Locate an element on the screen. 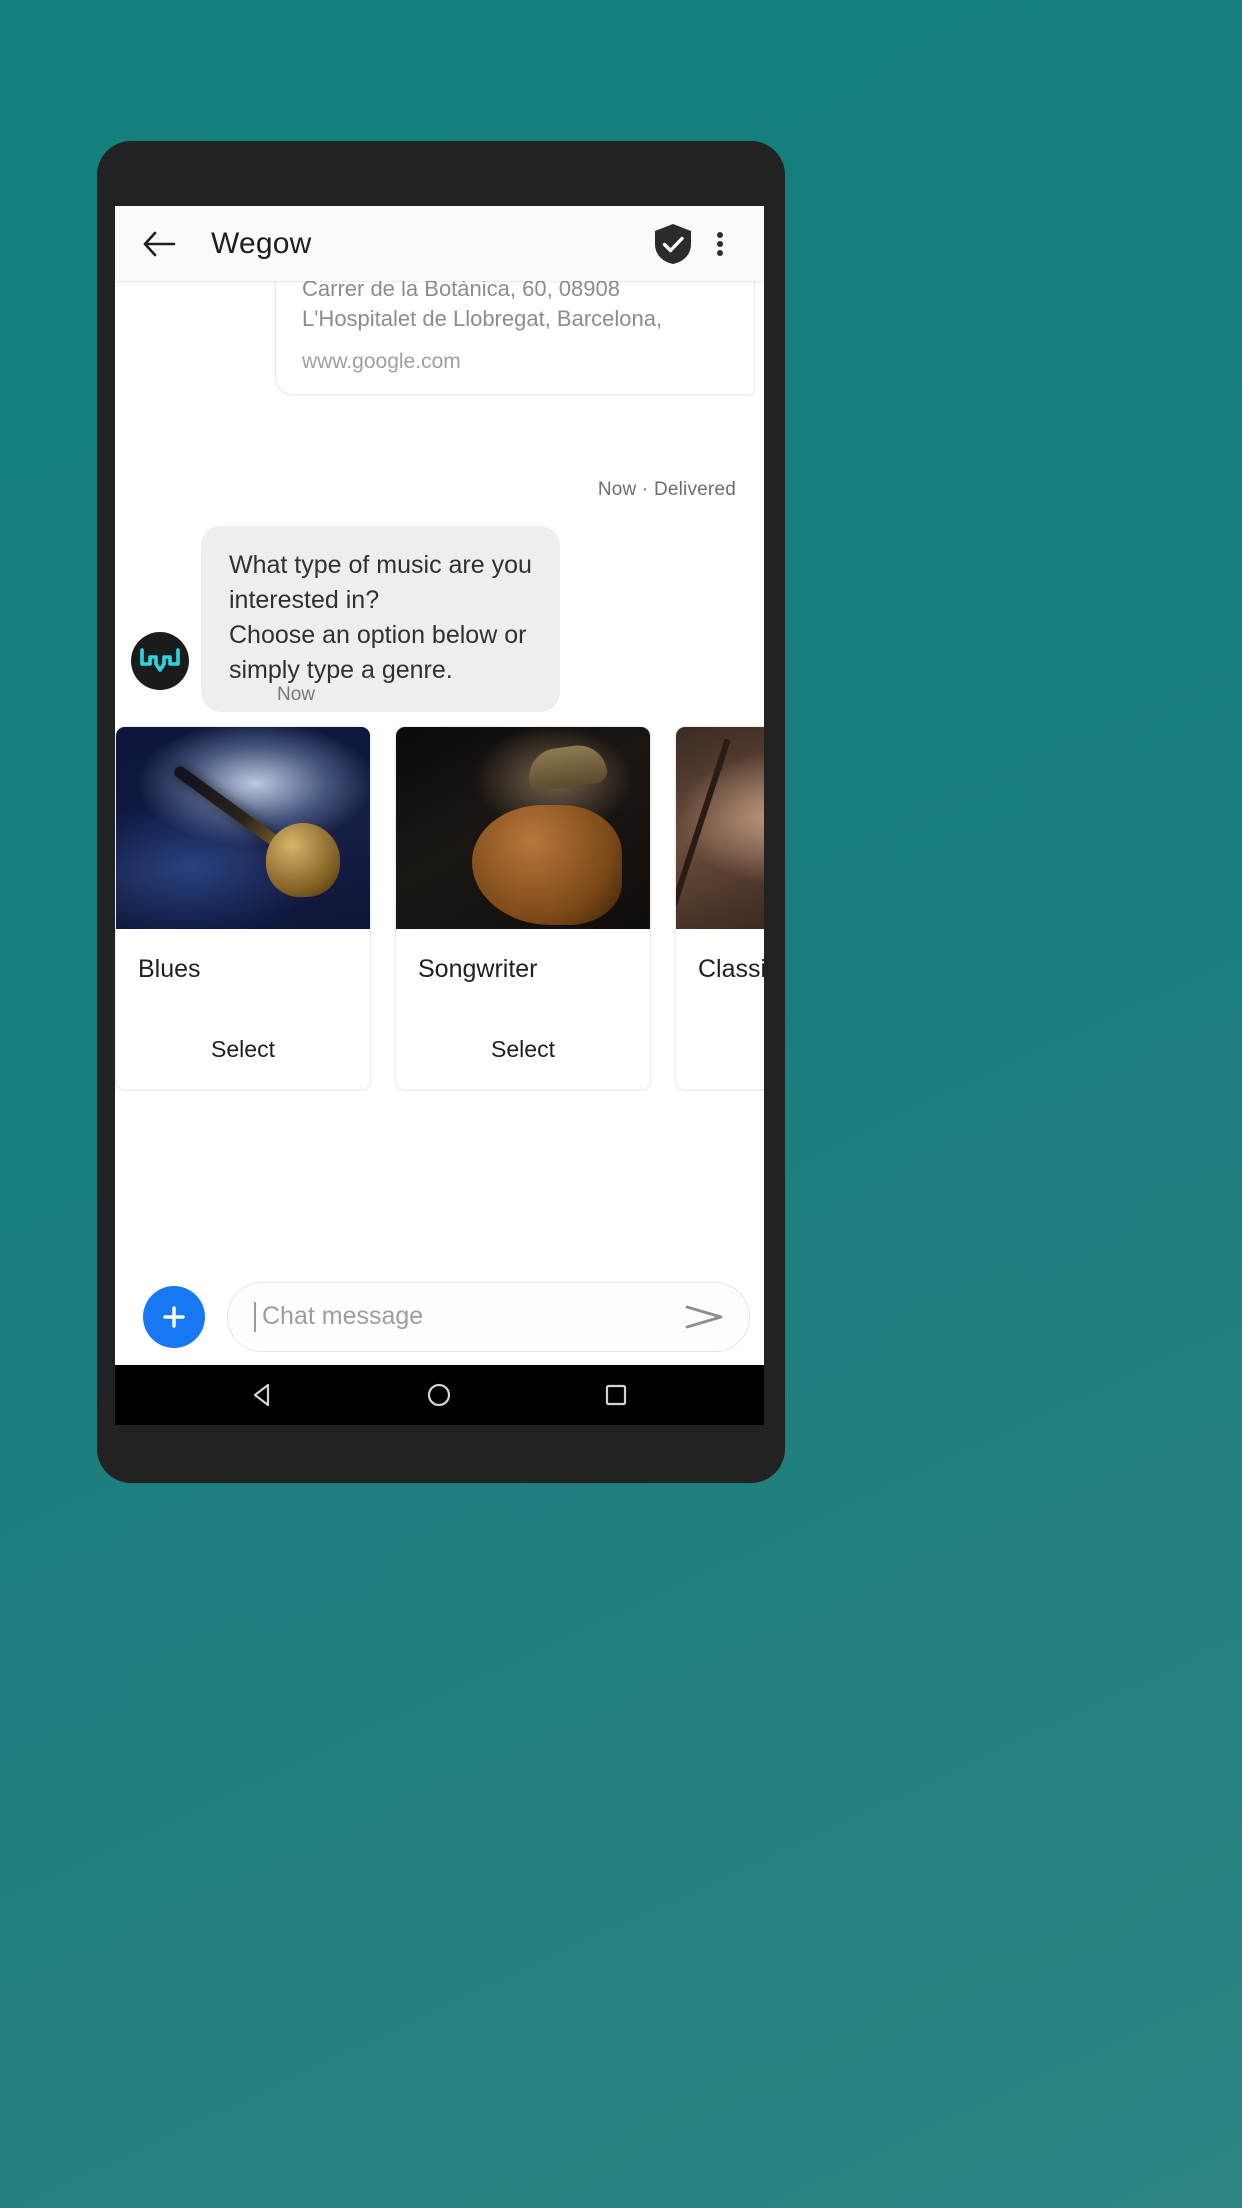 The image size is (1242, 2208). overflow-menu-icon is located at coordinates (720, 244).